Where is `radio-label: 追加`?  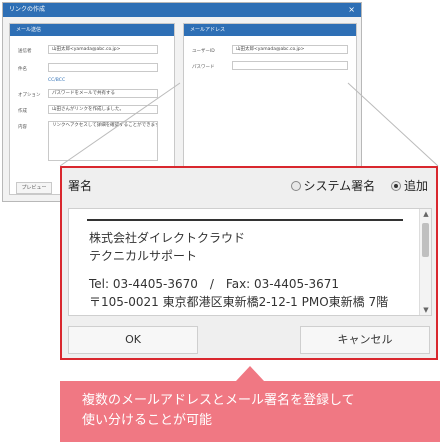 radio-label: 追加 is located at coordinates (415, 186).